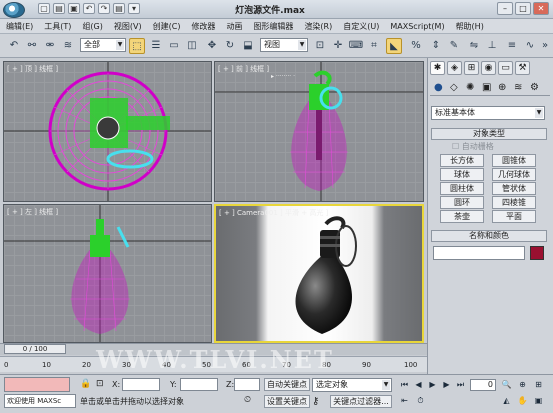  What do you see at coordinates (454, 68) in the screenshot?
I see `modify-tab-icon: ◈` at bounding box center [454, 68].